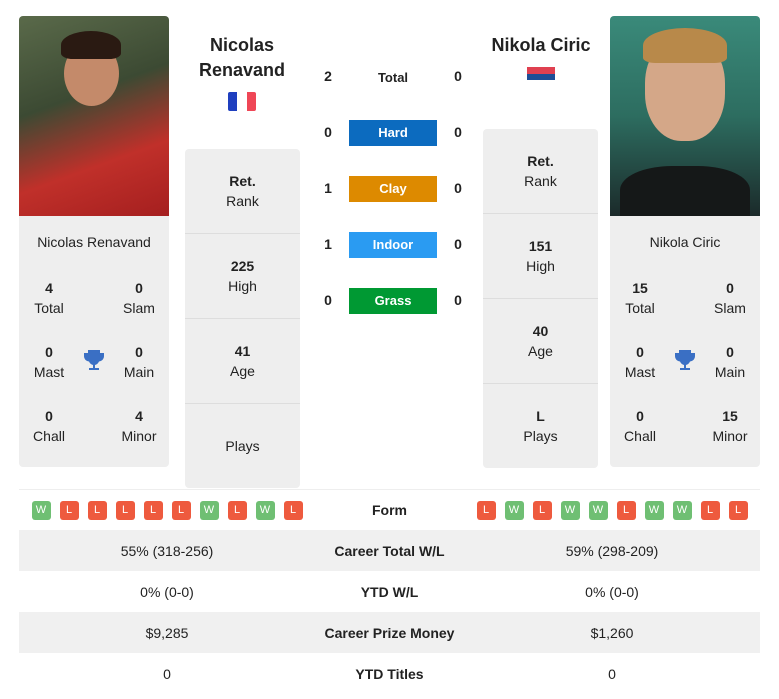  What do you see at coordinates (393, 133) in the screenshot?
I see `surface-hard: Hard` at bounding box center [393, 133].